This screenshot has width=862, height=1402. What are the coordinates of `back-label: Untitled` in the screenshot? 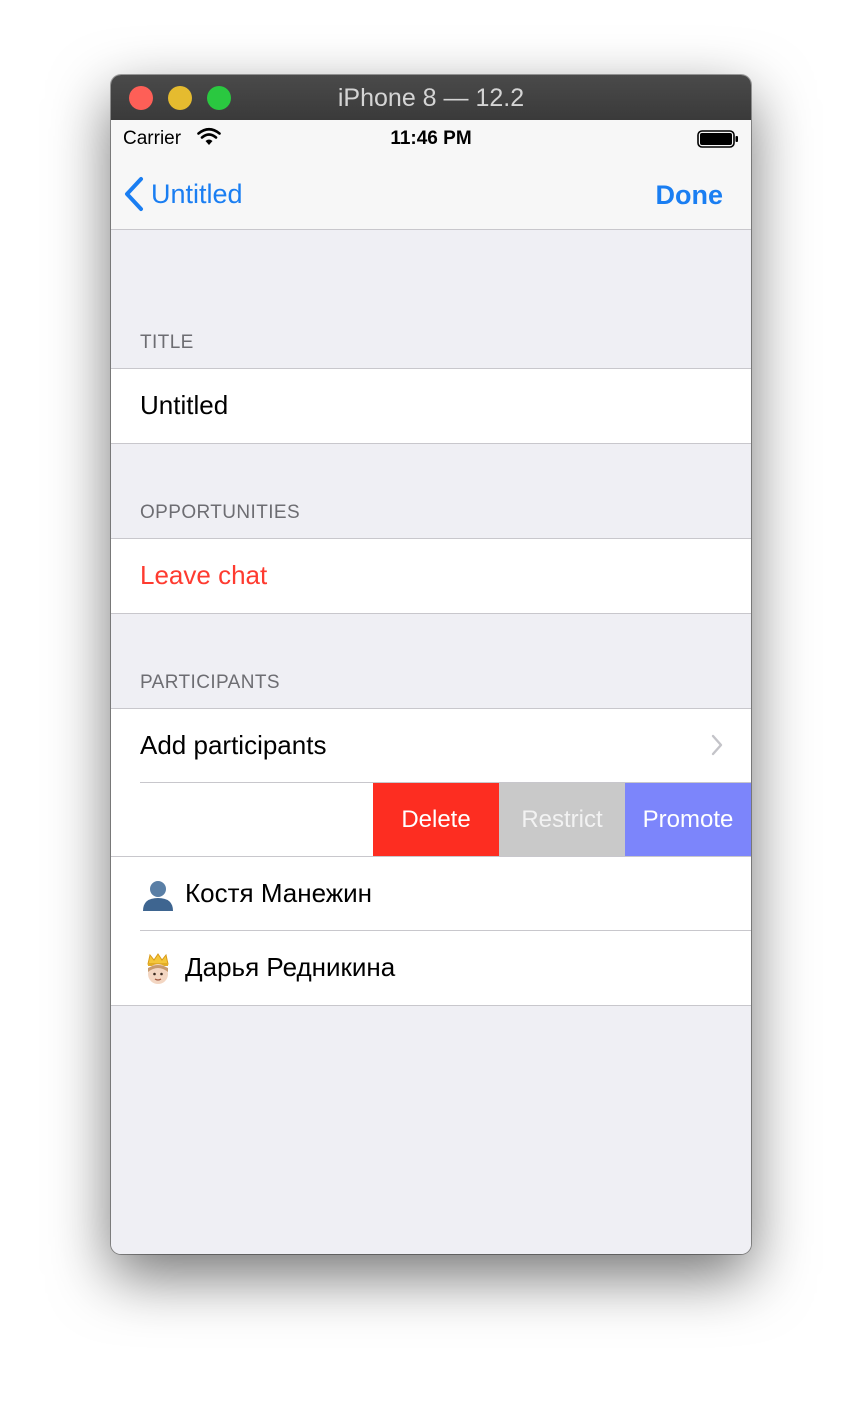 It's located at (197, 193).